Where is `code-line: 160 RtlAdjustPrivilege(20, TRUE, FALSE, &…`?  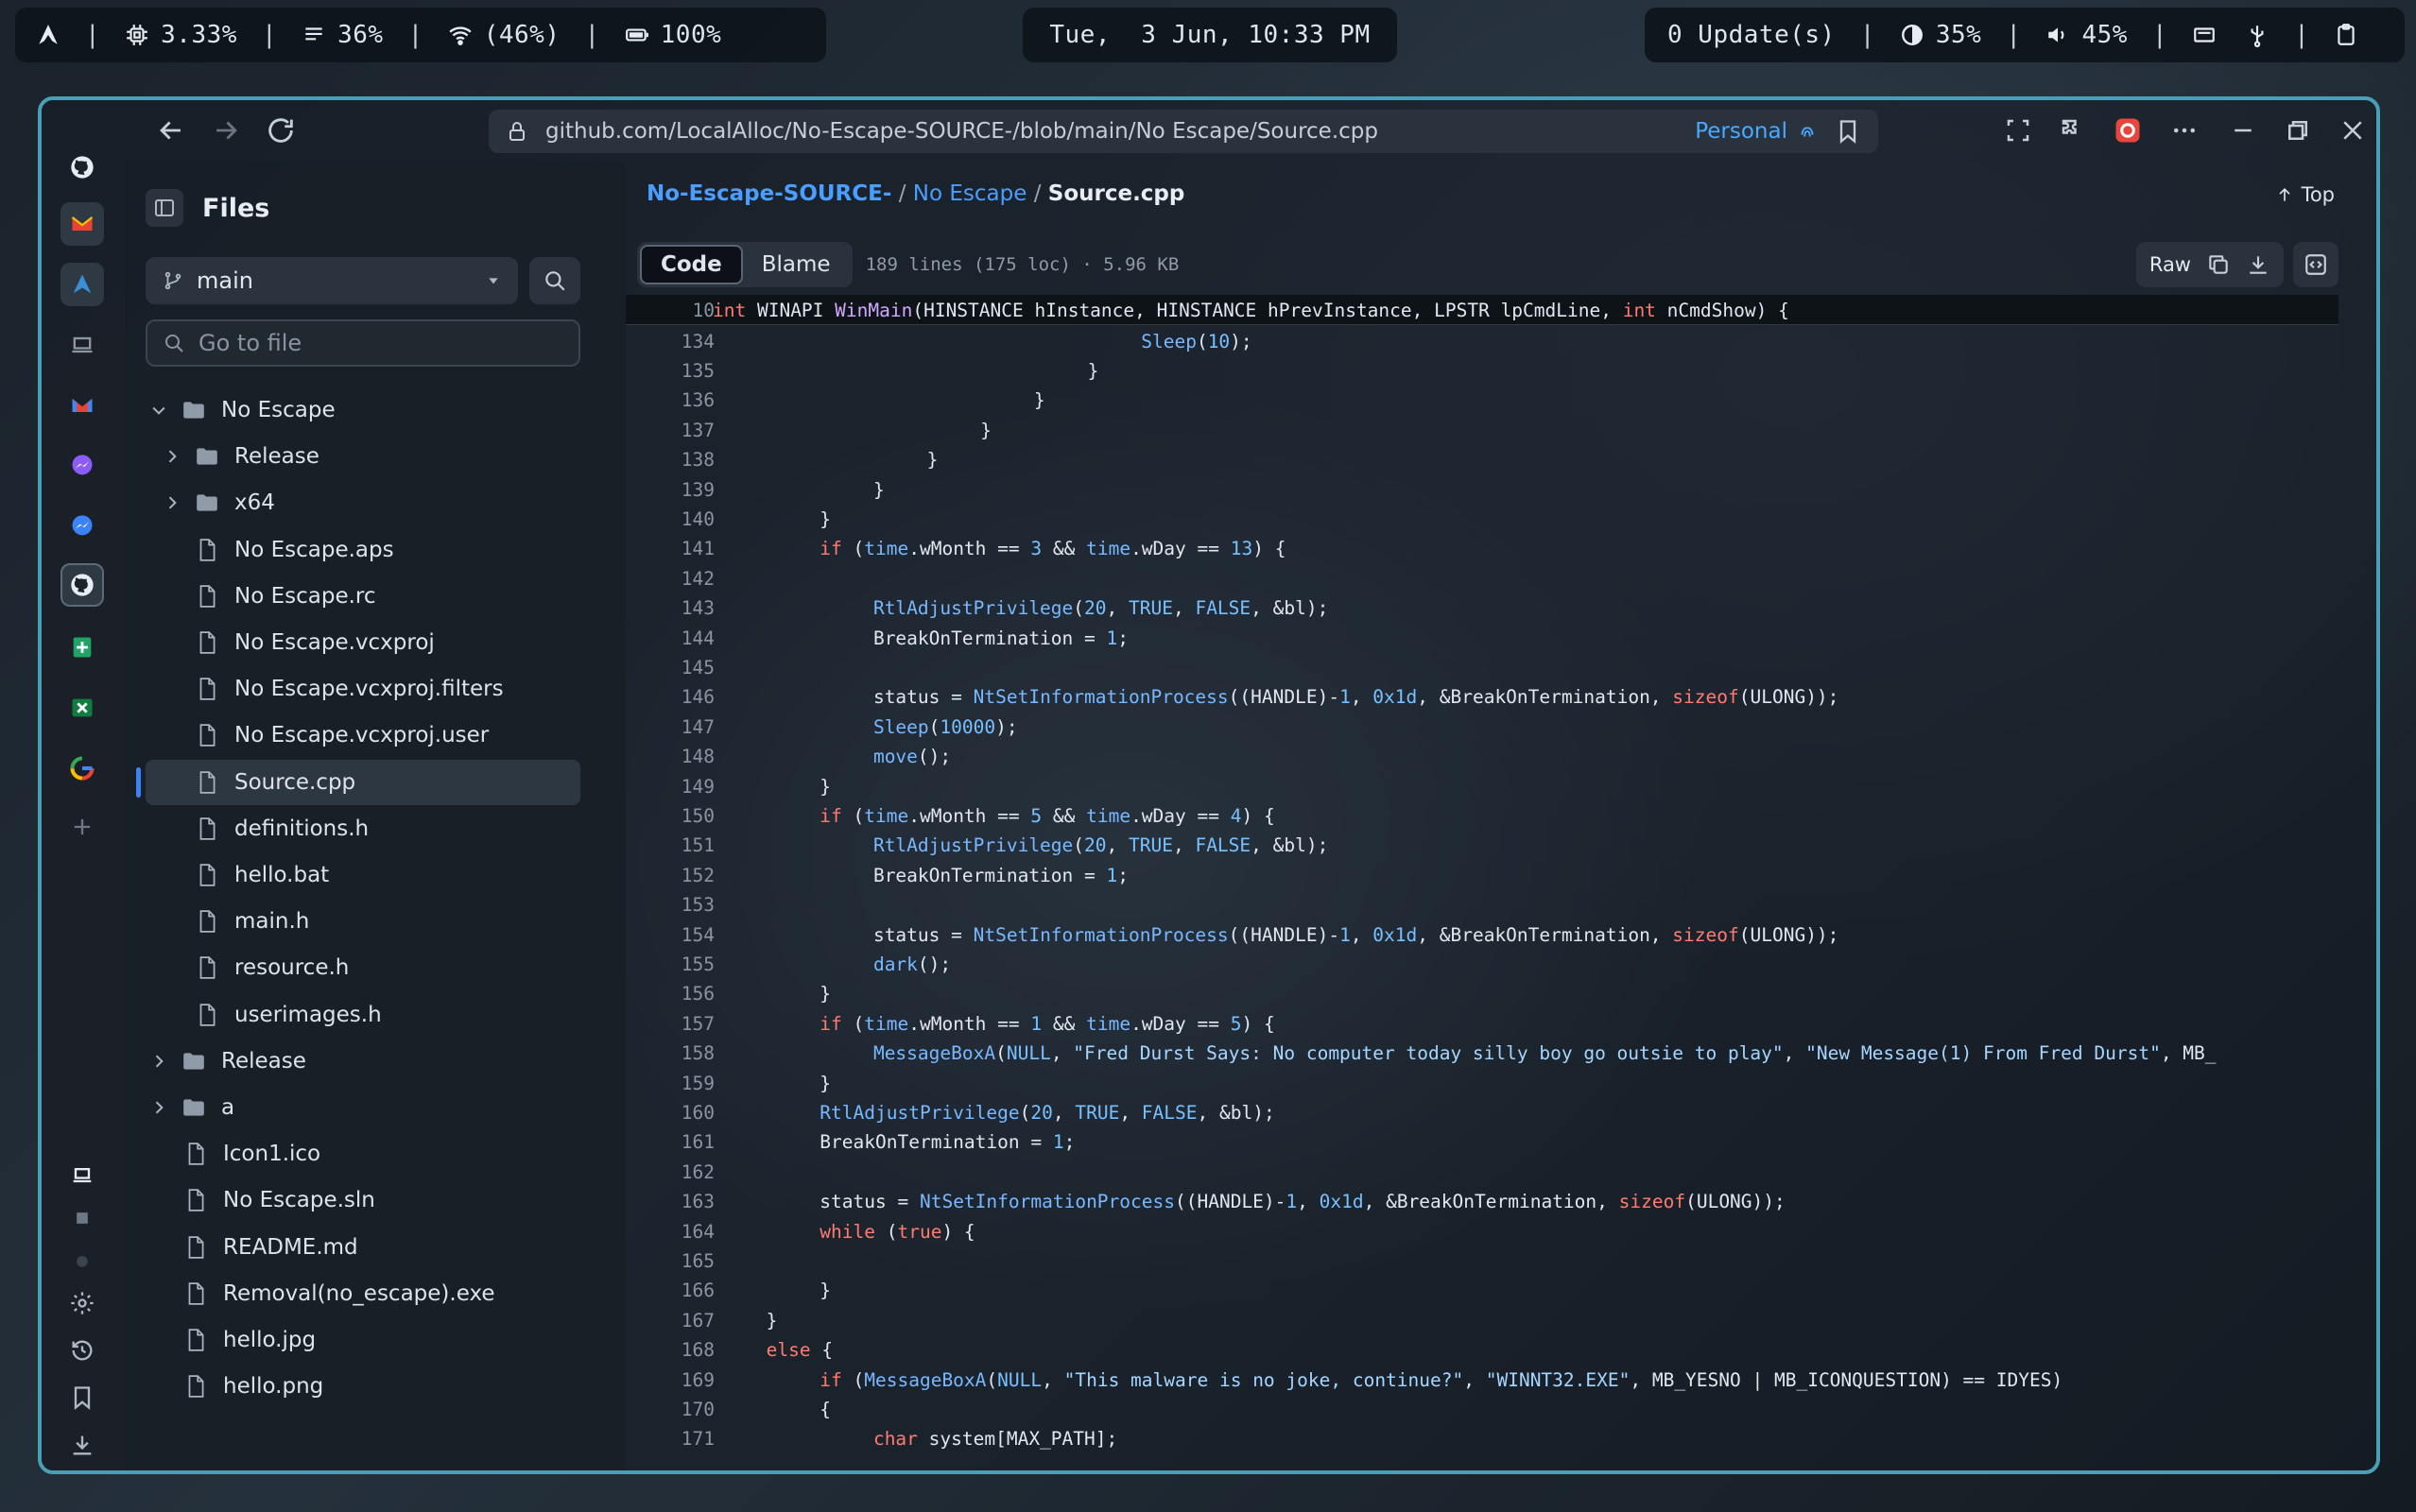 code-line: 160 RtlAdjustPrivilege(20, TRUE, FALSE, &… is located at coordinates (1482, 1112).